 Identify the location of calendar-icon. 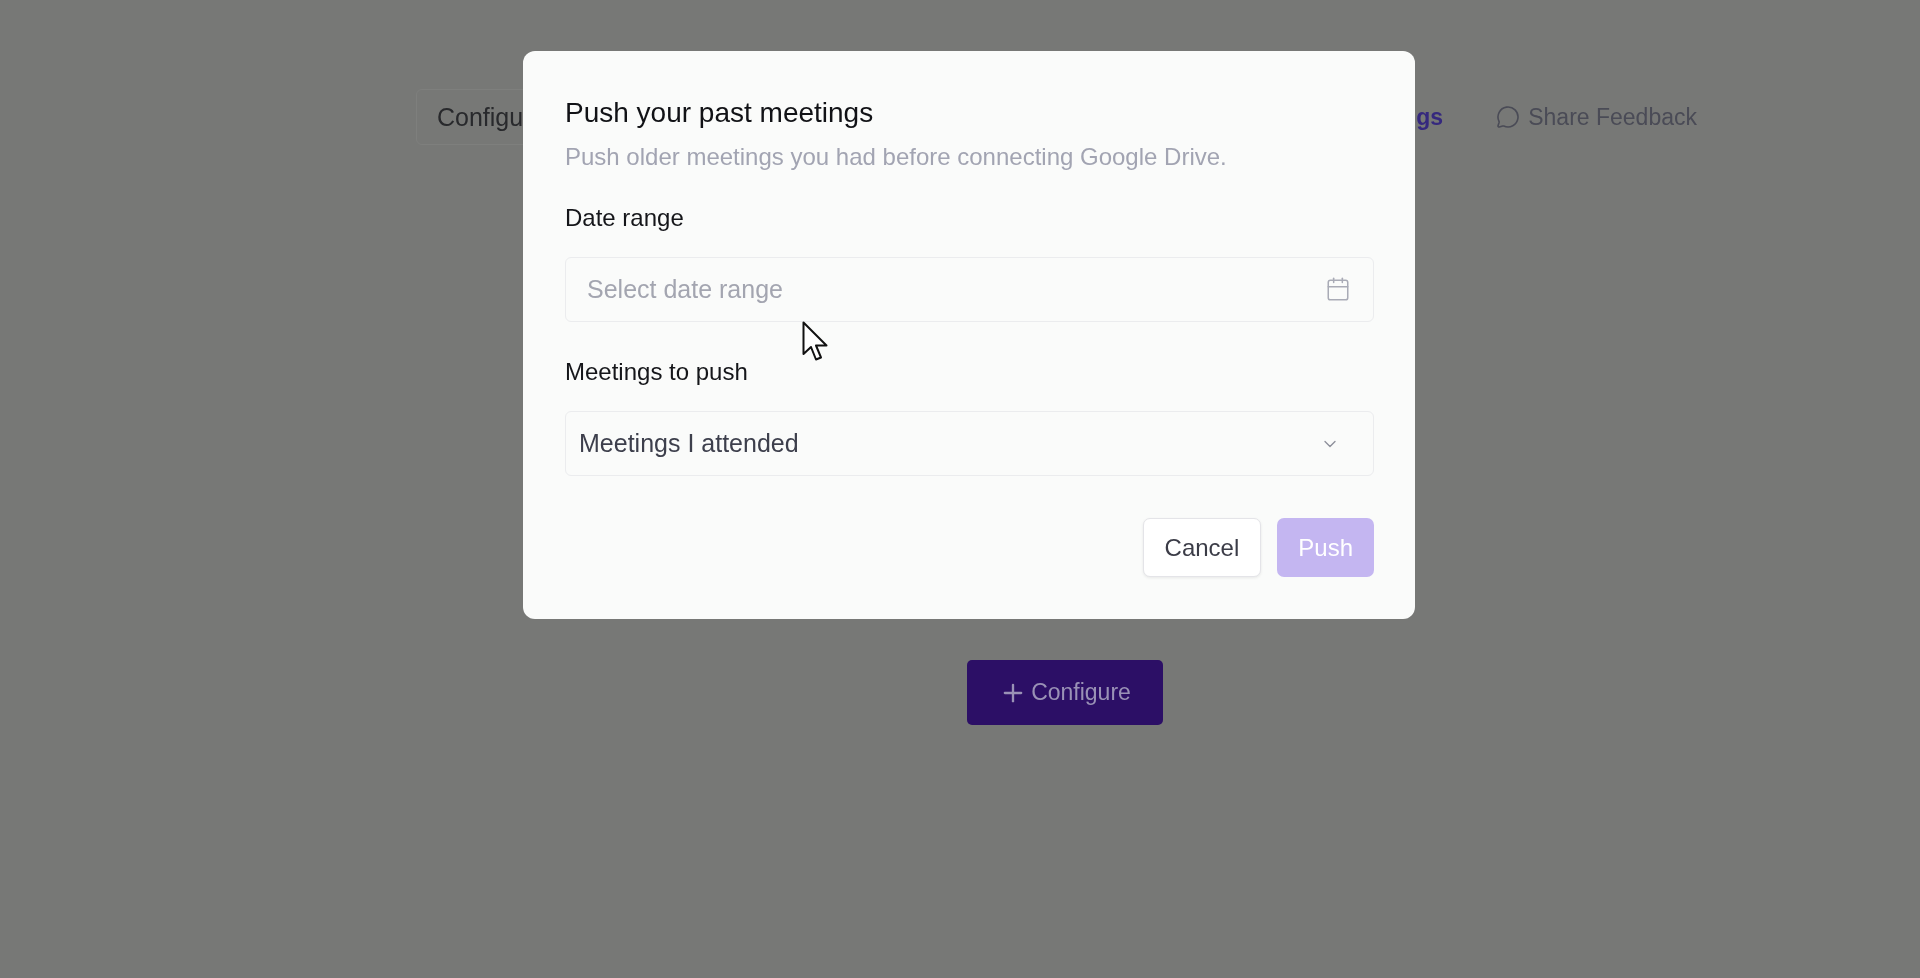
(1338, 289).